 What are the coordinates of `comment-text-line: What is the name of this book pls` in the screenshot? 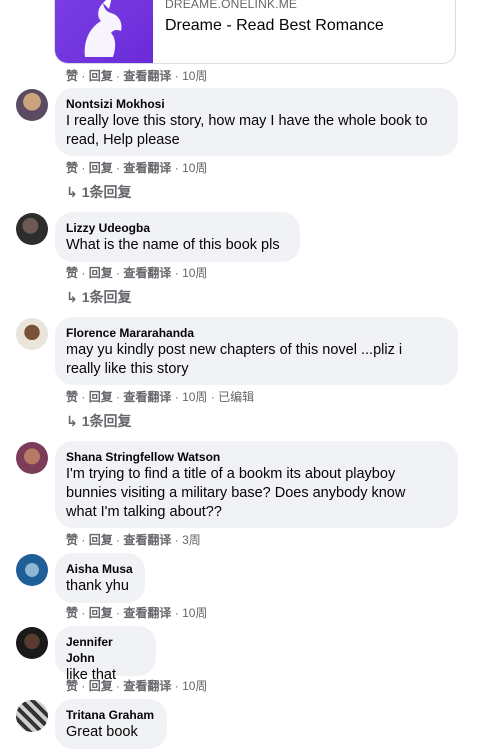 It's located at (173, 245).